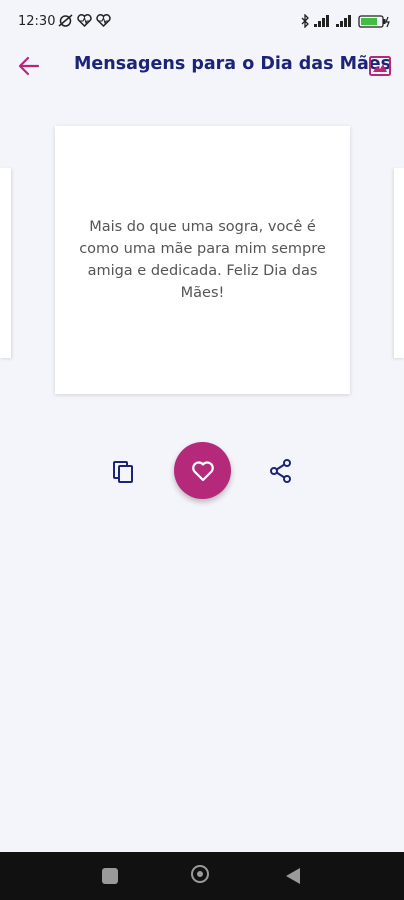  I want to click on favorite-button, so click(202, 470).